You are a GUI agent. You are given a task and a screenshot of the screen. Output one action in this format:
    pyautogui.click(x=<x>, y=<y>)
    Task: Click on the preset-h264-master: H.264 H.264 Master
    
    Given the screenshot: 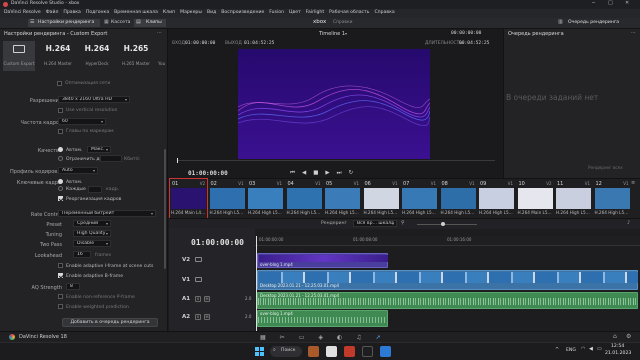 What is the action you would take?
    pyautogui.click(x=58, y=56)
    